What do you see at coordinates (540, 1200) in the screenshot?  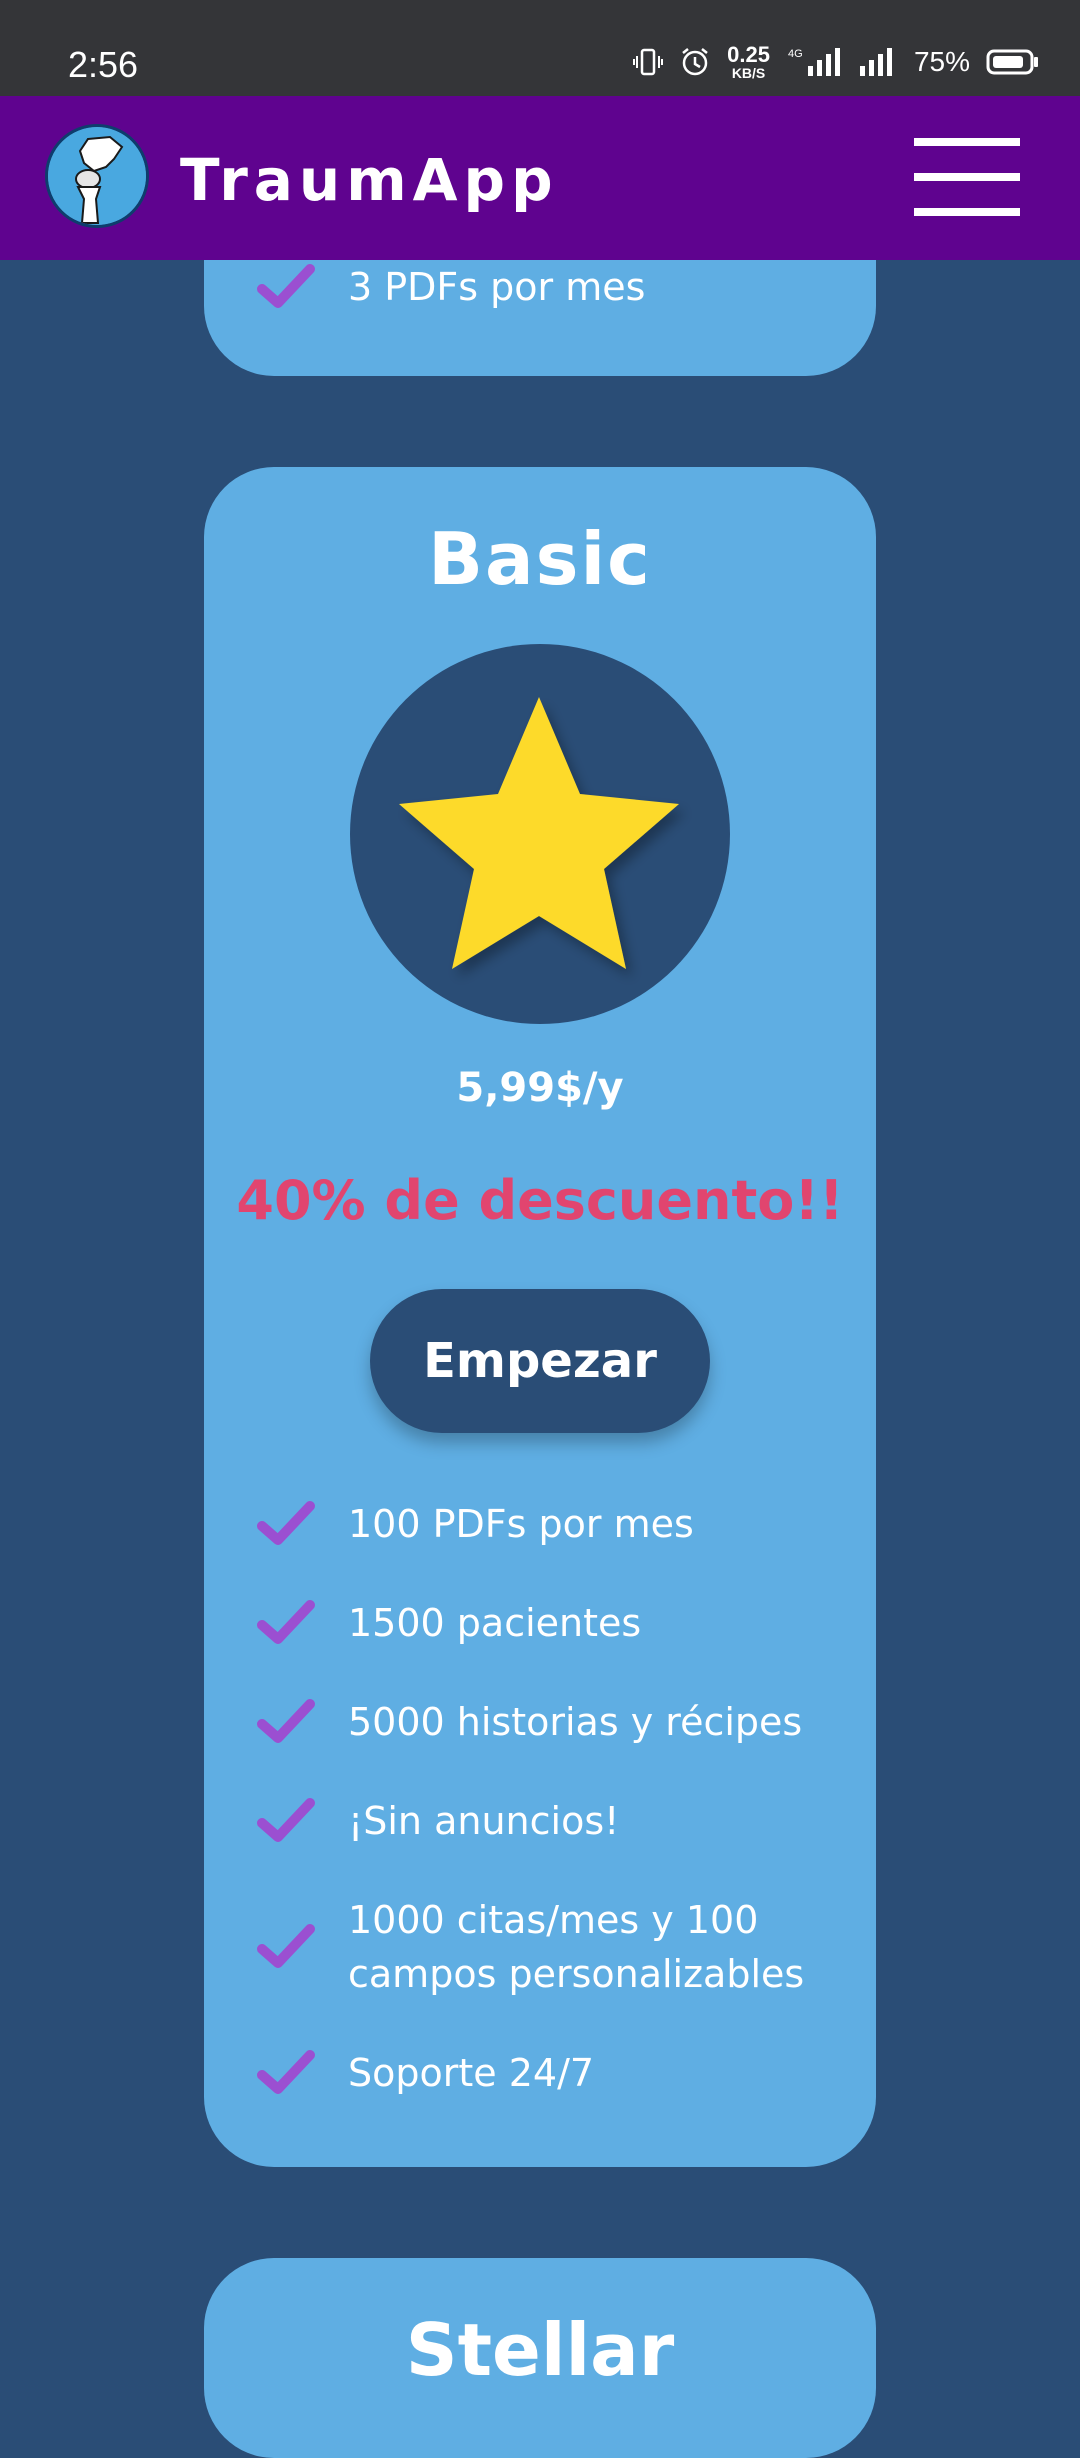 I see `discount-label: 40% de descuento!!` at bounding box center [540, 1200].